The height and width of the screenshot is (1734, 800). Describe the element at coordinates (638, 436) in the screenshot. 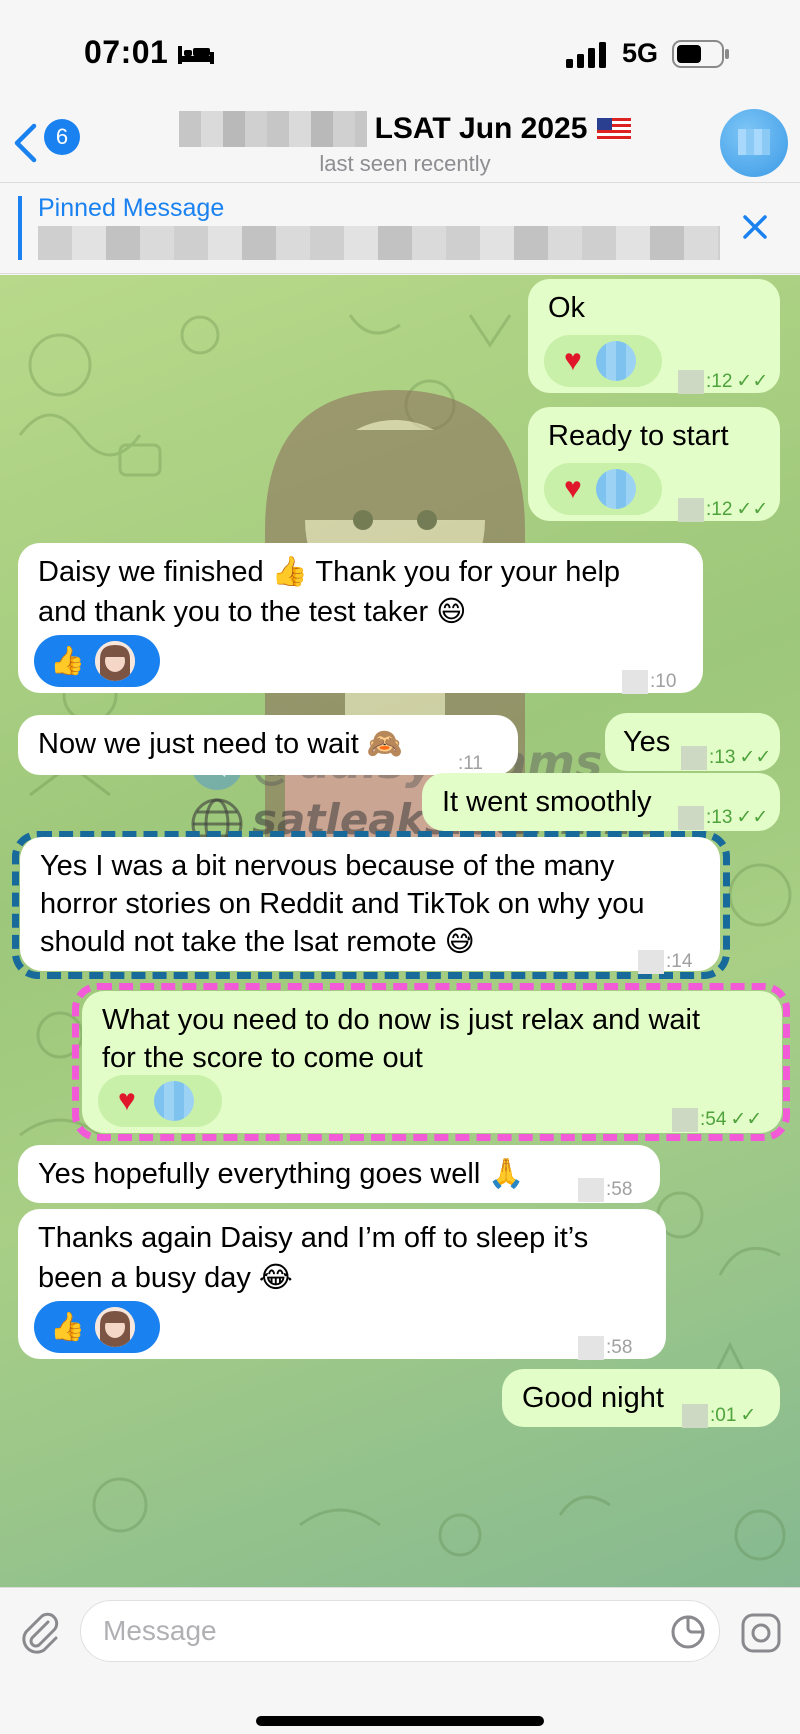

I see `message-text: Ready to start` at that location.